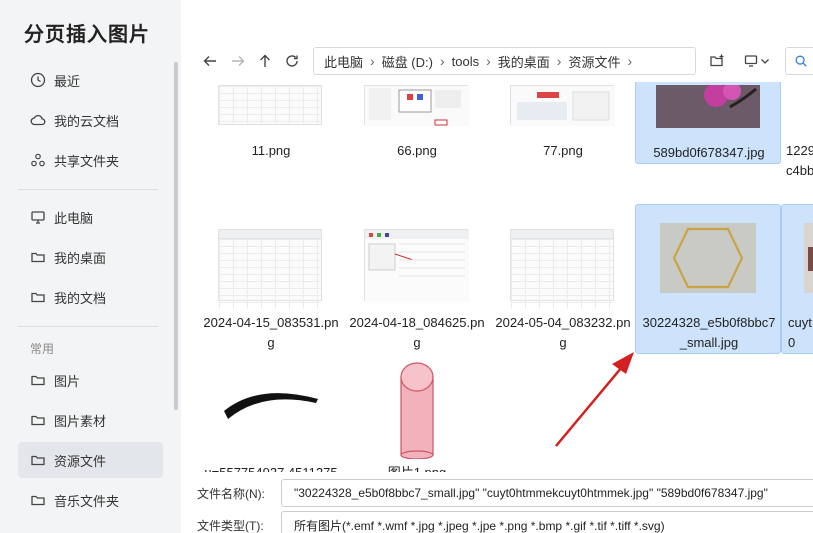 Image resolution: width=813 pixels, height=533 pixels. I want to click on sidebar-item-label: 共享文件夹, so click(87, 161).